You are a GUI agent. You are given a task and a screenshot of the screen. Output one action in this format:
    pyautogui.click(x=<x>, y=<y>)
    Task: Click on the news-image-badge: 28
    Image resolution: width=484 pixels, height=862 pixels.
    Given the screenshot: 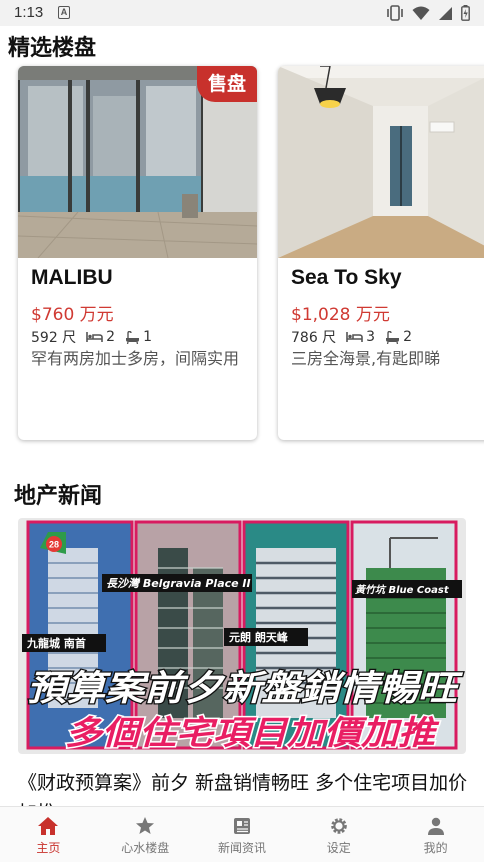 What is the action you would take?
    pyautogui.click(x=54, y=545)
    